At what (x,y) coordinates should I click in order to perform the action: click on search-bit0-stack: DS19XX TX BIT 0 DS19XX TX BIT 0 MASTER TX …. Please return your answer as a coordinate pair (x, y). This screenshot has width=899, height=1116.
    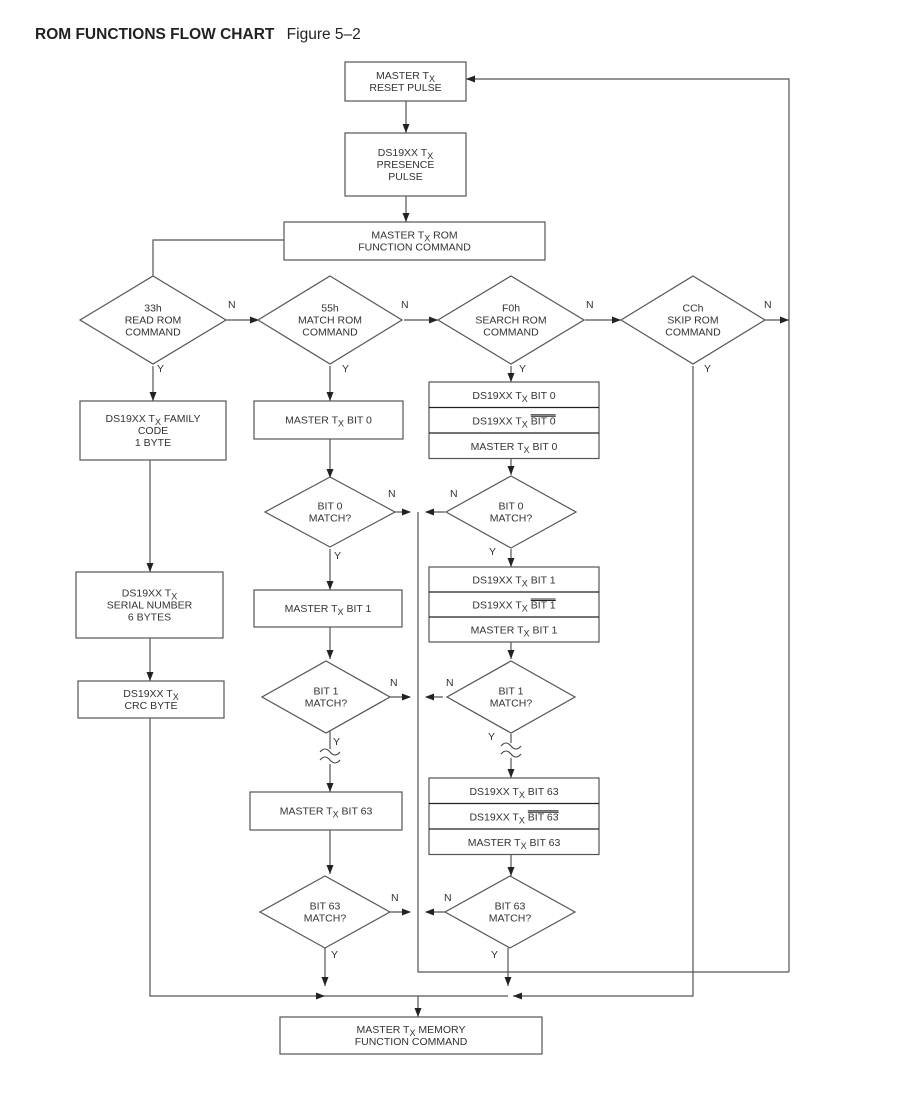
    Looking at the image, I should click on (514, 420).